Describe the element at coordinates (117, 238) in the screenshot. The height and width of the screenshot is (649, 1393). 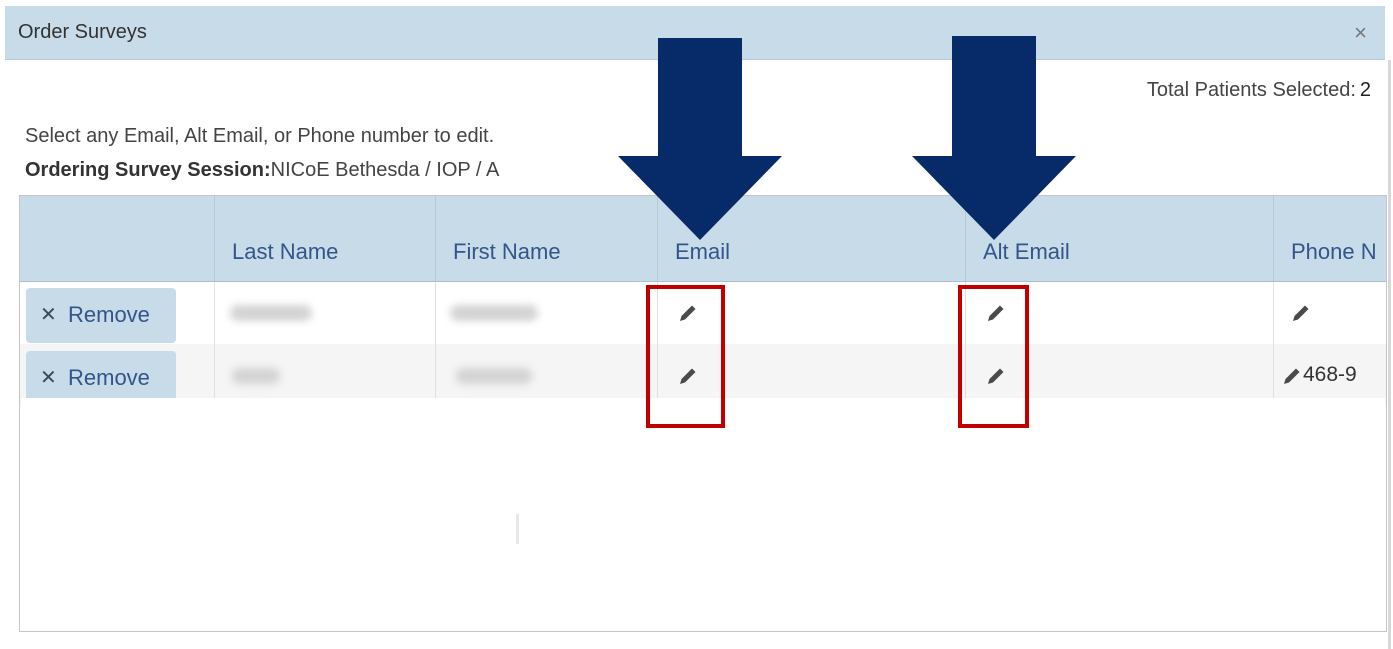
I see `column-header-actions` at that location.